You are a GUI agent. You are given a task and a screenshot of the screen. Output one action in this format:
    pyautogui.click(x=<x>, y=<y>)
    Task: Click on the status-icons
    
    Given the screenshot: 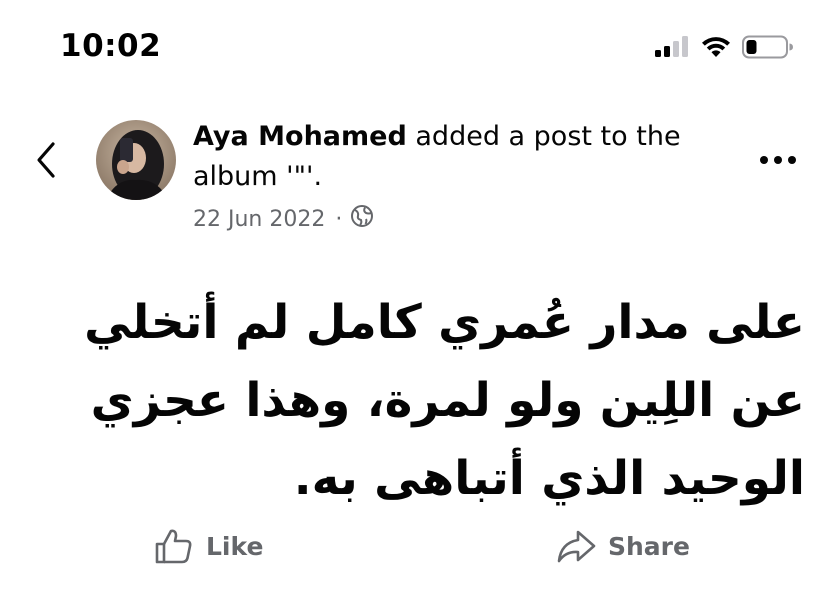 What is the action you would take?
    pyautogui.click(x=724, y=49)
    